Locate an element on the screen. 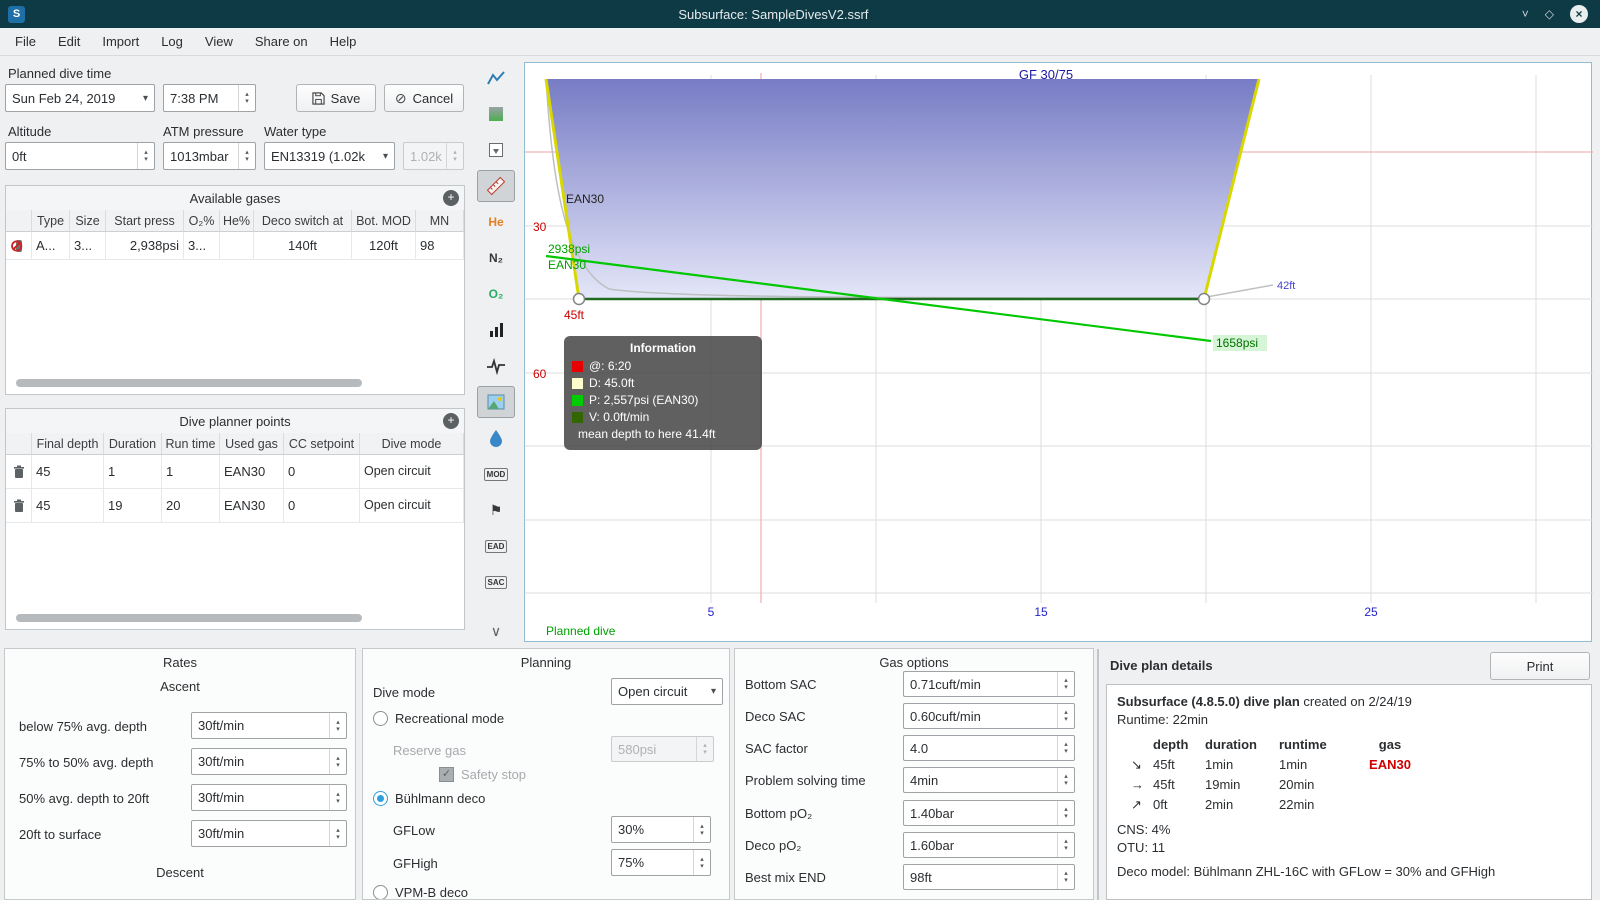  add-cylinder-button: + is located at coordinates (451, 198).